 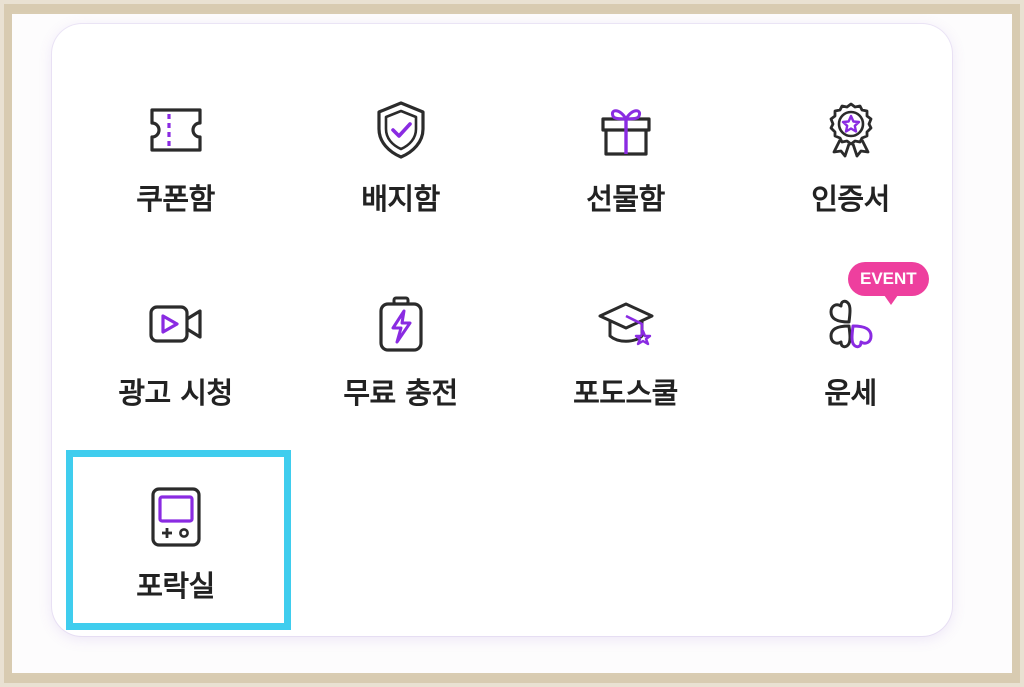 I want to click on gift-icon, so click(x=626, y=130).